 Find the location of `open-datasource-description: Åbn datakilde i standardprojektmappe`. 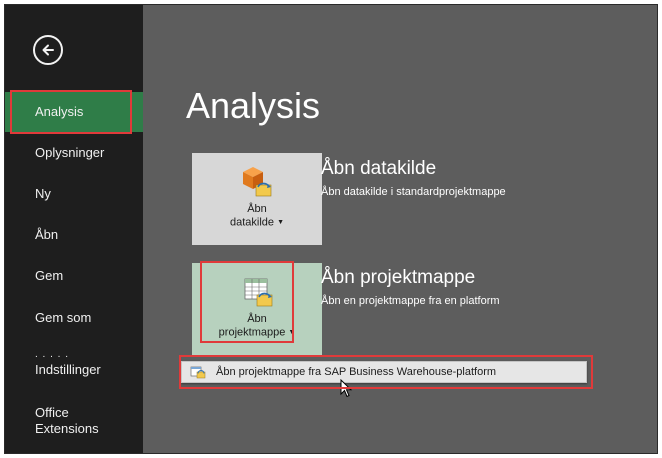

open-datasource-description: Åbn datakilde i standardprojektmappe is located at coordinates (413, 192).